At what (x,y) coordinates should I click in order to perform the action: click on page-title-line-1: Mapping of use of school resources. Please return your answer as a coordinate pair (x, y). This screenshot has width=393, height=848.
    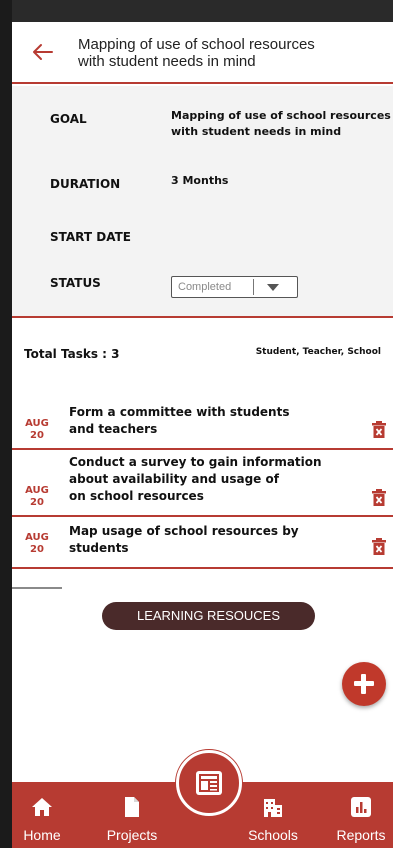
    Looking at the image, I should click on (196, 44).